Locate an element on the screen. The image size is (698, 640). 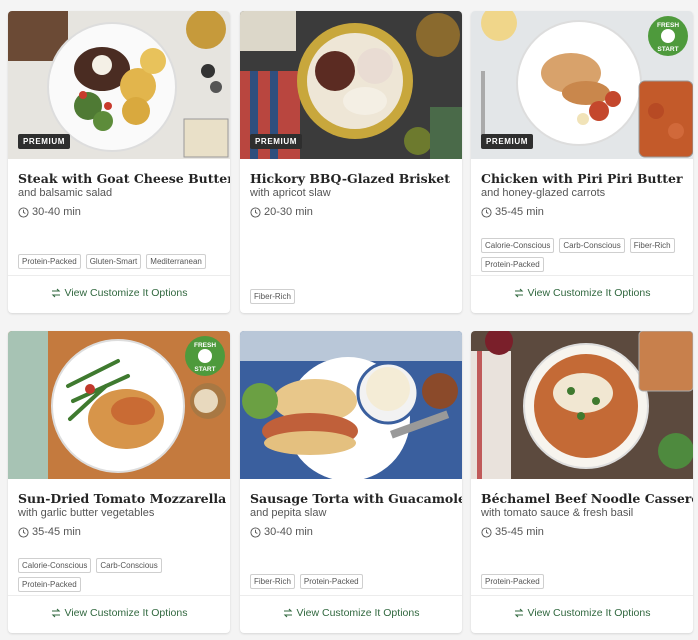
tag-list: Fiber-Rich is located at coordinates (353, 296).